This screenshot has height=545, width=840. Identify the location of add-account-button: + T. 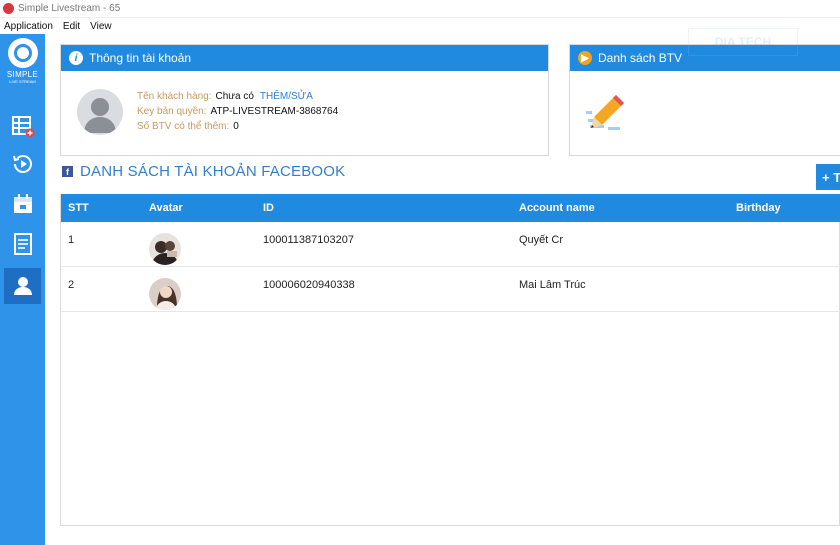
(828, 177).